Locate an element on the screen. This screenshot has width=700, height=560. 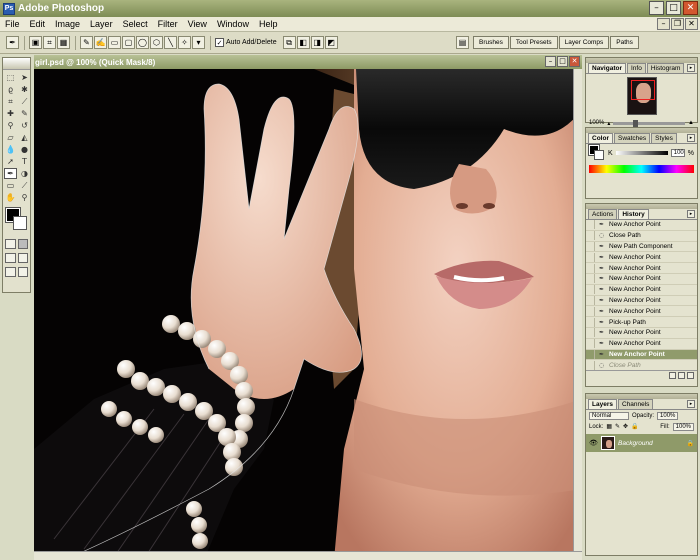
intersect-path-icon: ◨ is located at coordinates (317, 42).